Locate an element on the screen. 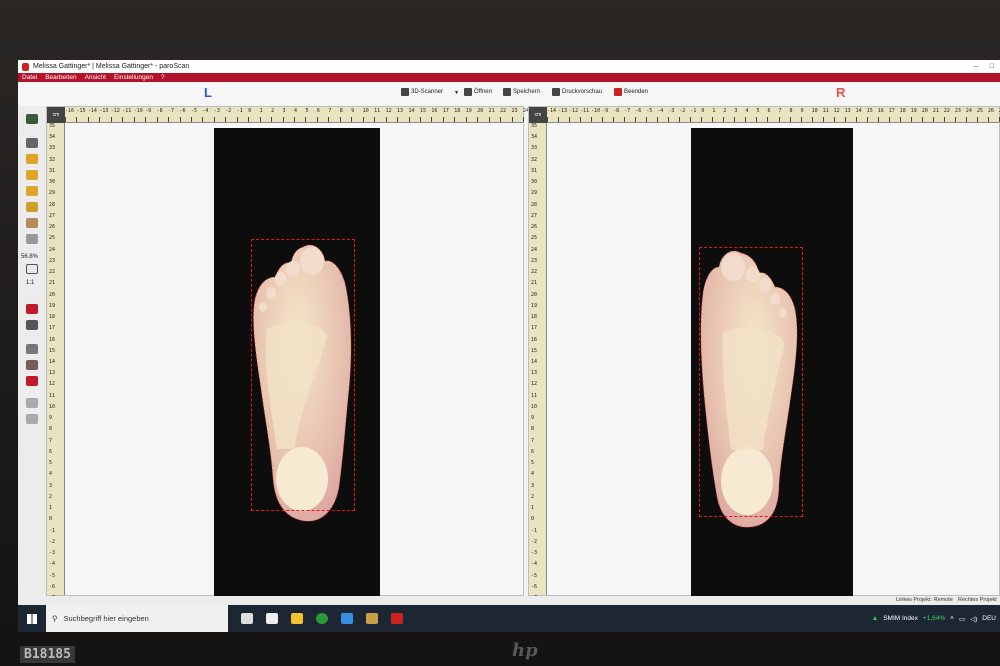  exit-button: Beenden is located at coordinates (631, 92).